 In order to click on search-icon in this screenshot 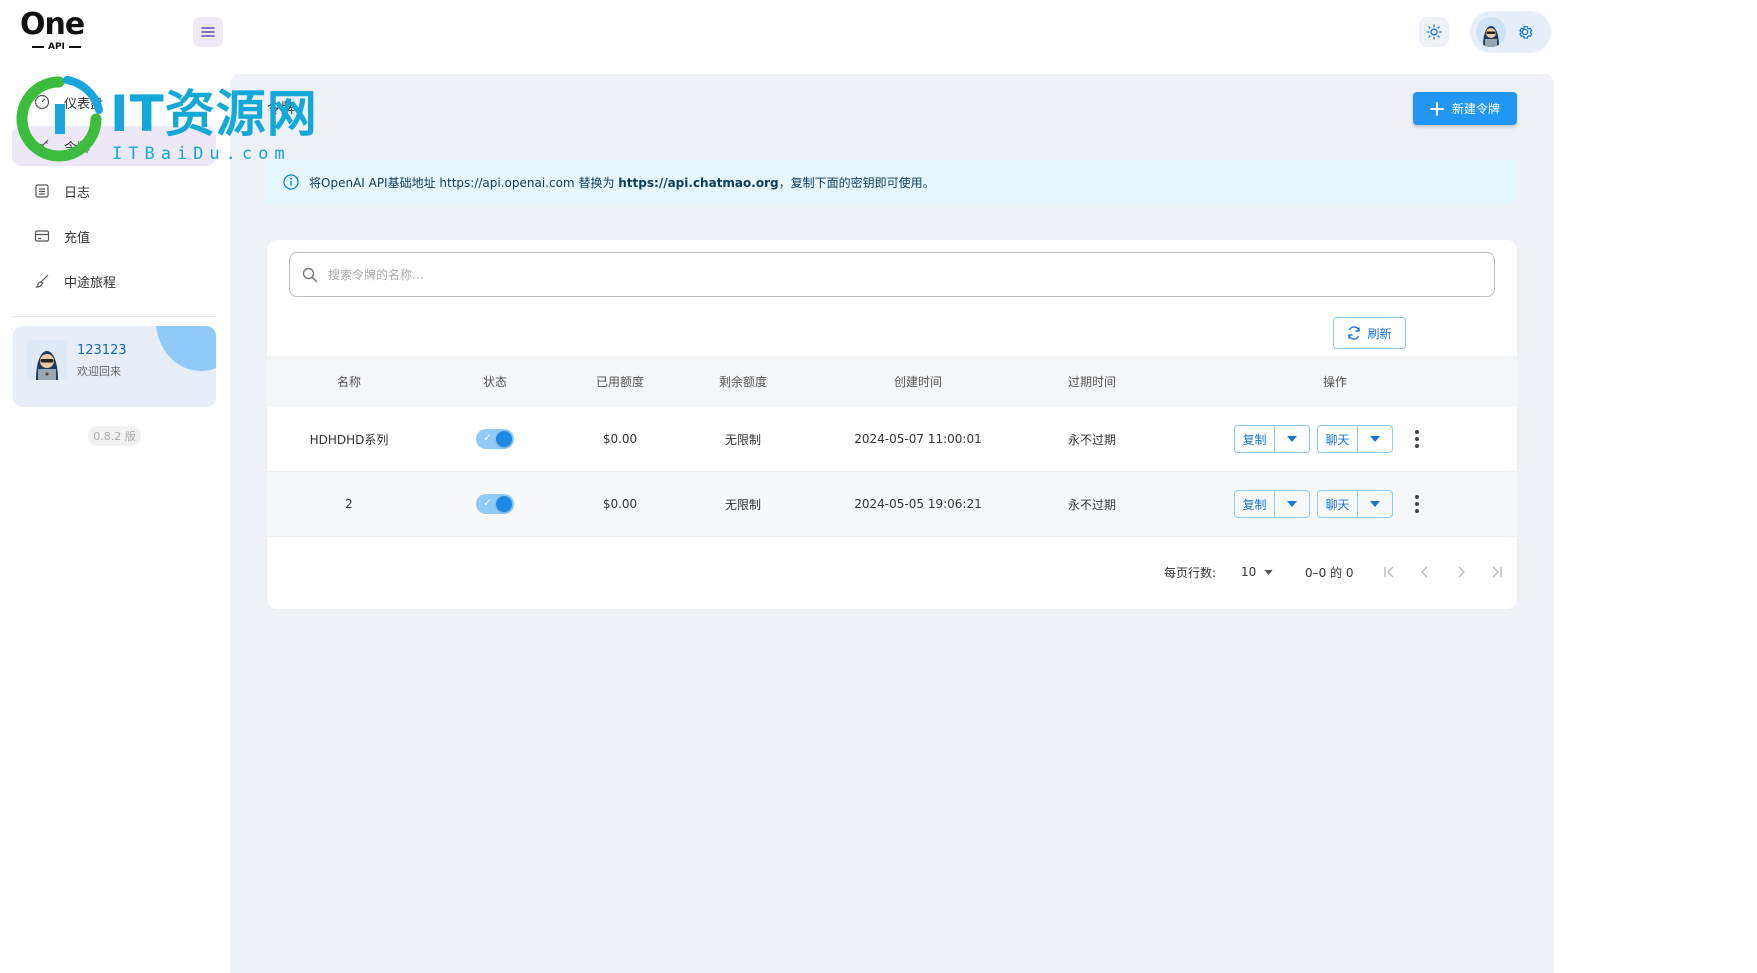, I will do `click(310, 274)`.